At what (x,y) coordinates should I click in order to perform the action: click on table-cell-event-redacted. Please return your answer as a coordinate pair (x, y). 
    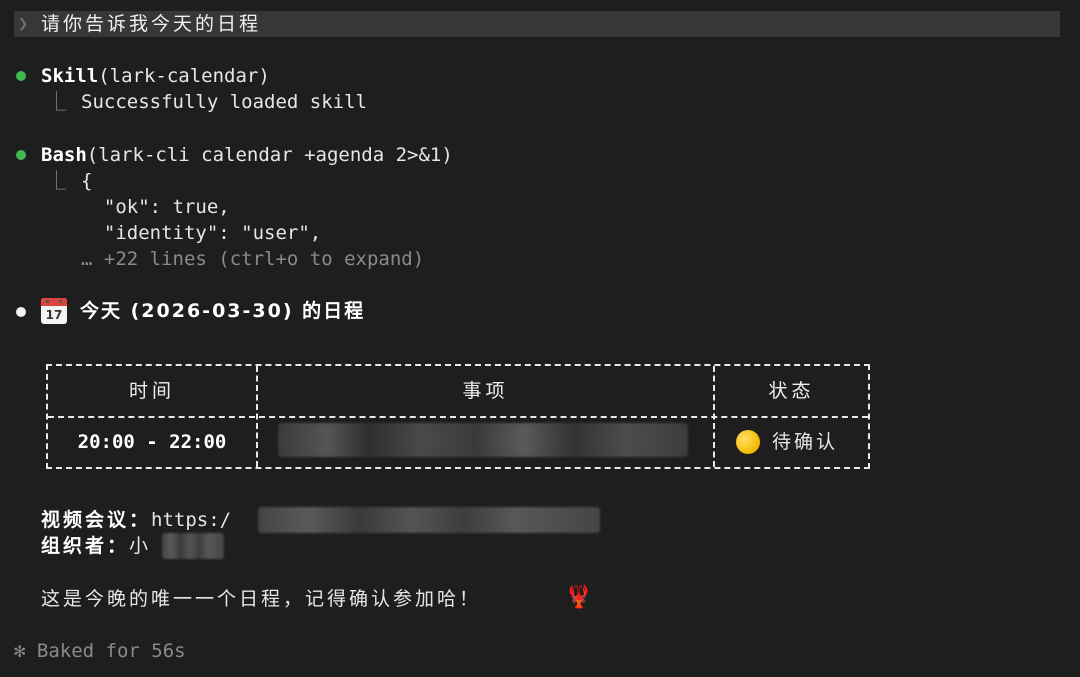
    Looking at the image, I should click on (483, 440).